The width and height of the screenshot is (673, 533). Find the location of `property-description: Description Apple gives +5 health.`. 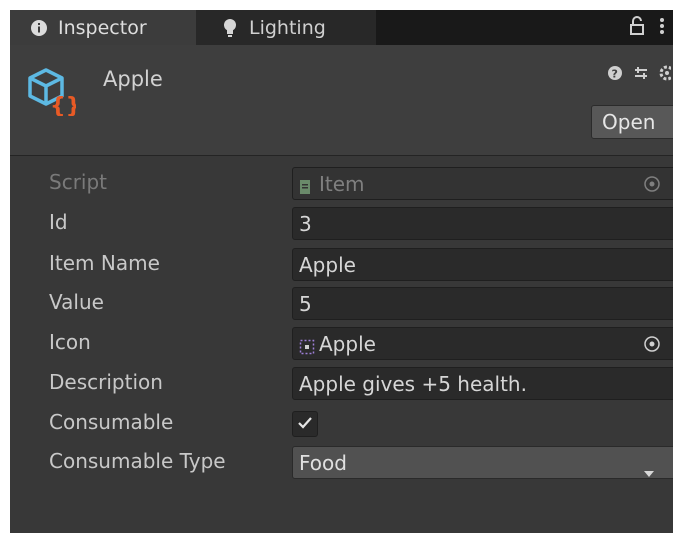

property-description: Description Apple gives +5 health. is located at coordinates (341, 383).